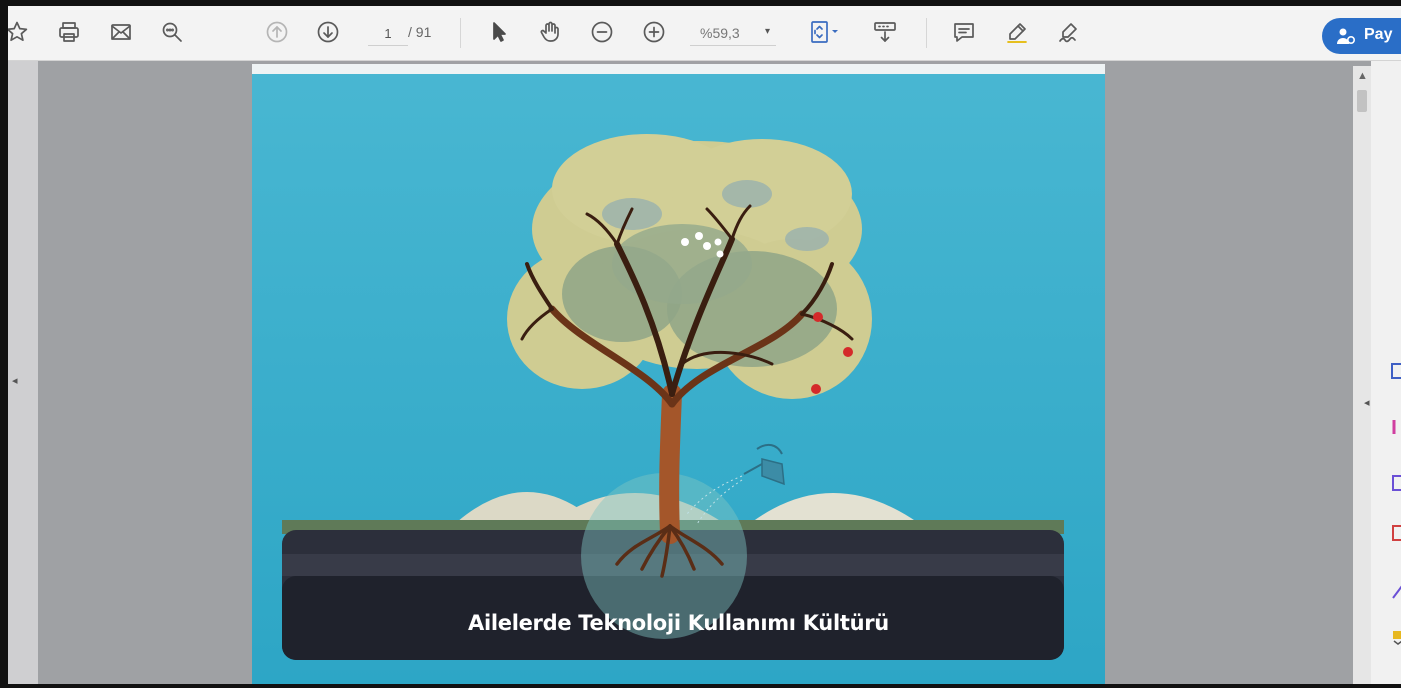 The height and width of the screenshot is (688, 1401). What do you see at coordinates (1394, 427) in the screenshot?
I see `edit-pdf-icon` at bounding box center [1394, 427].